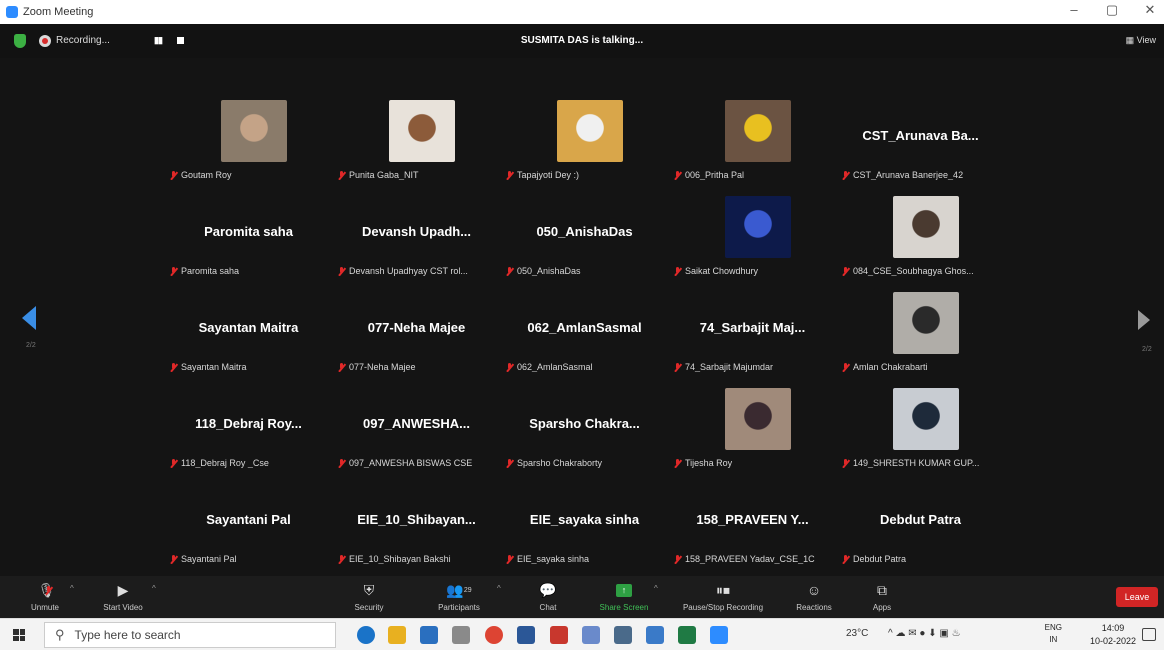 The image size is (1164, 650). I want to click on participant-name: CST_Arunava Banerjee_42, so click(908, 175).